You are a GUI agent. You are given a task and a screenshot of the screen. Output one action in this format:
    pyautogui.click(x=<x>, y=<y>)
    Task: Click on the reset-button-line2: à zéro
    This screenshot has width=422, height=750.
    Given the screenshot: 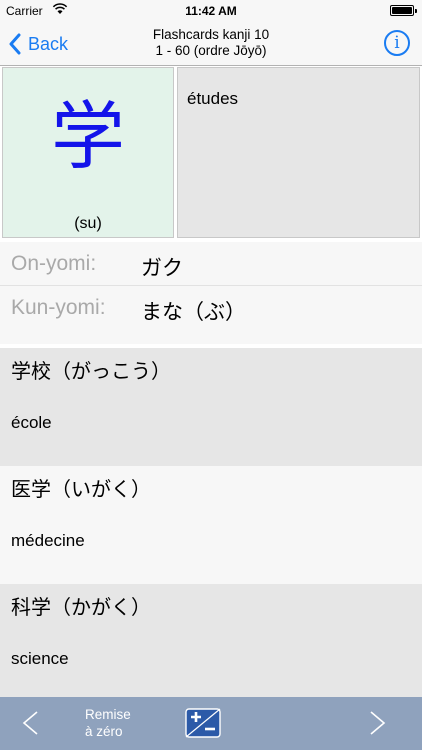 What is the action you would take?
    pyautogui.click(x=104, y=731)
    